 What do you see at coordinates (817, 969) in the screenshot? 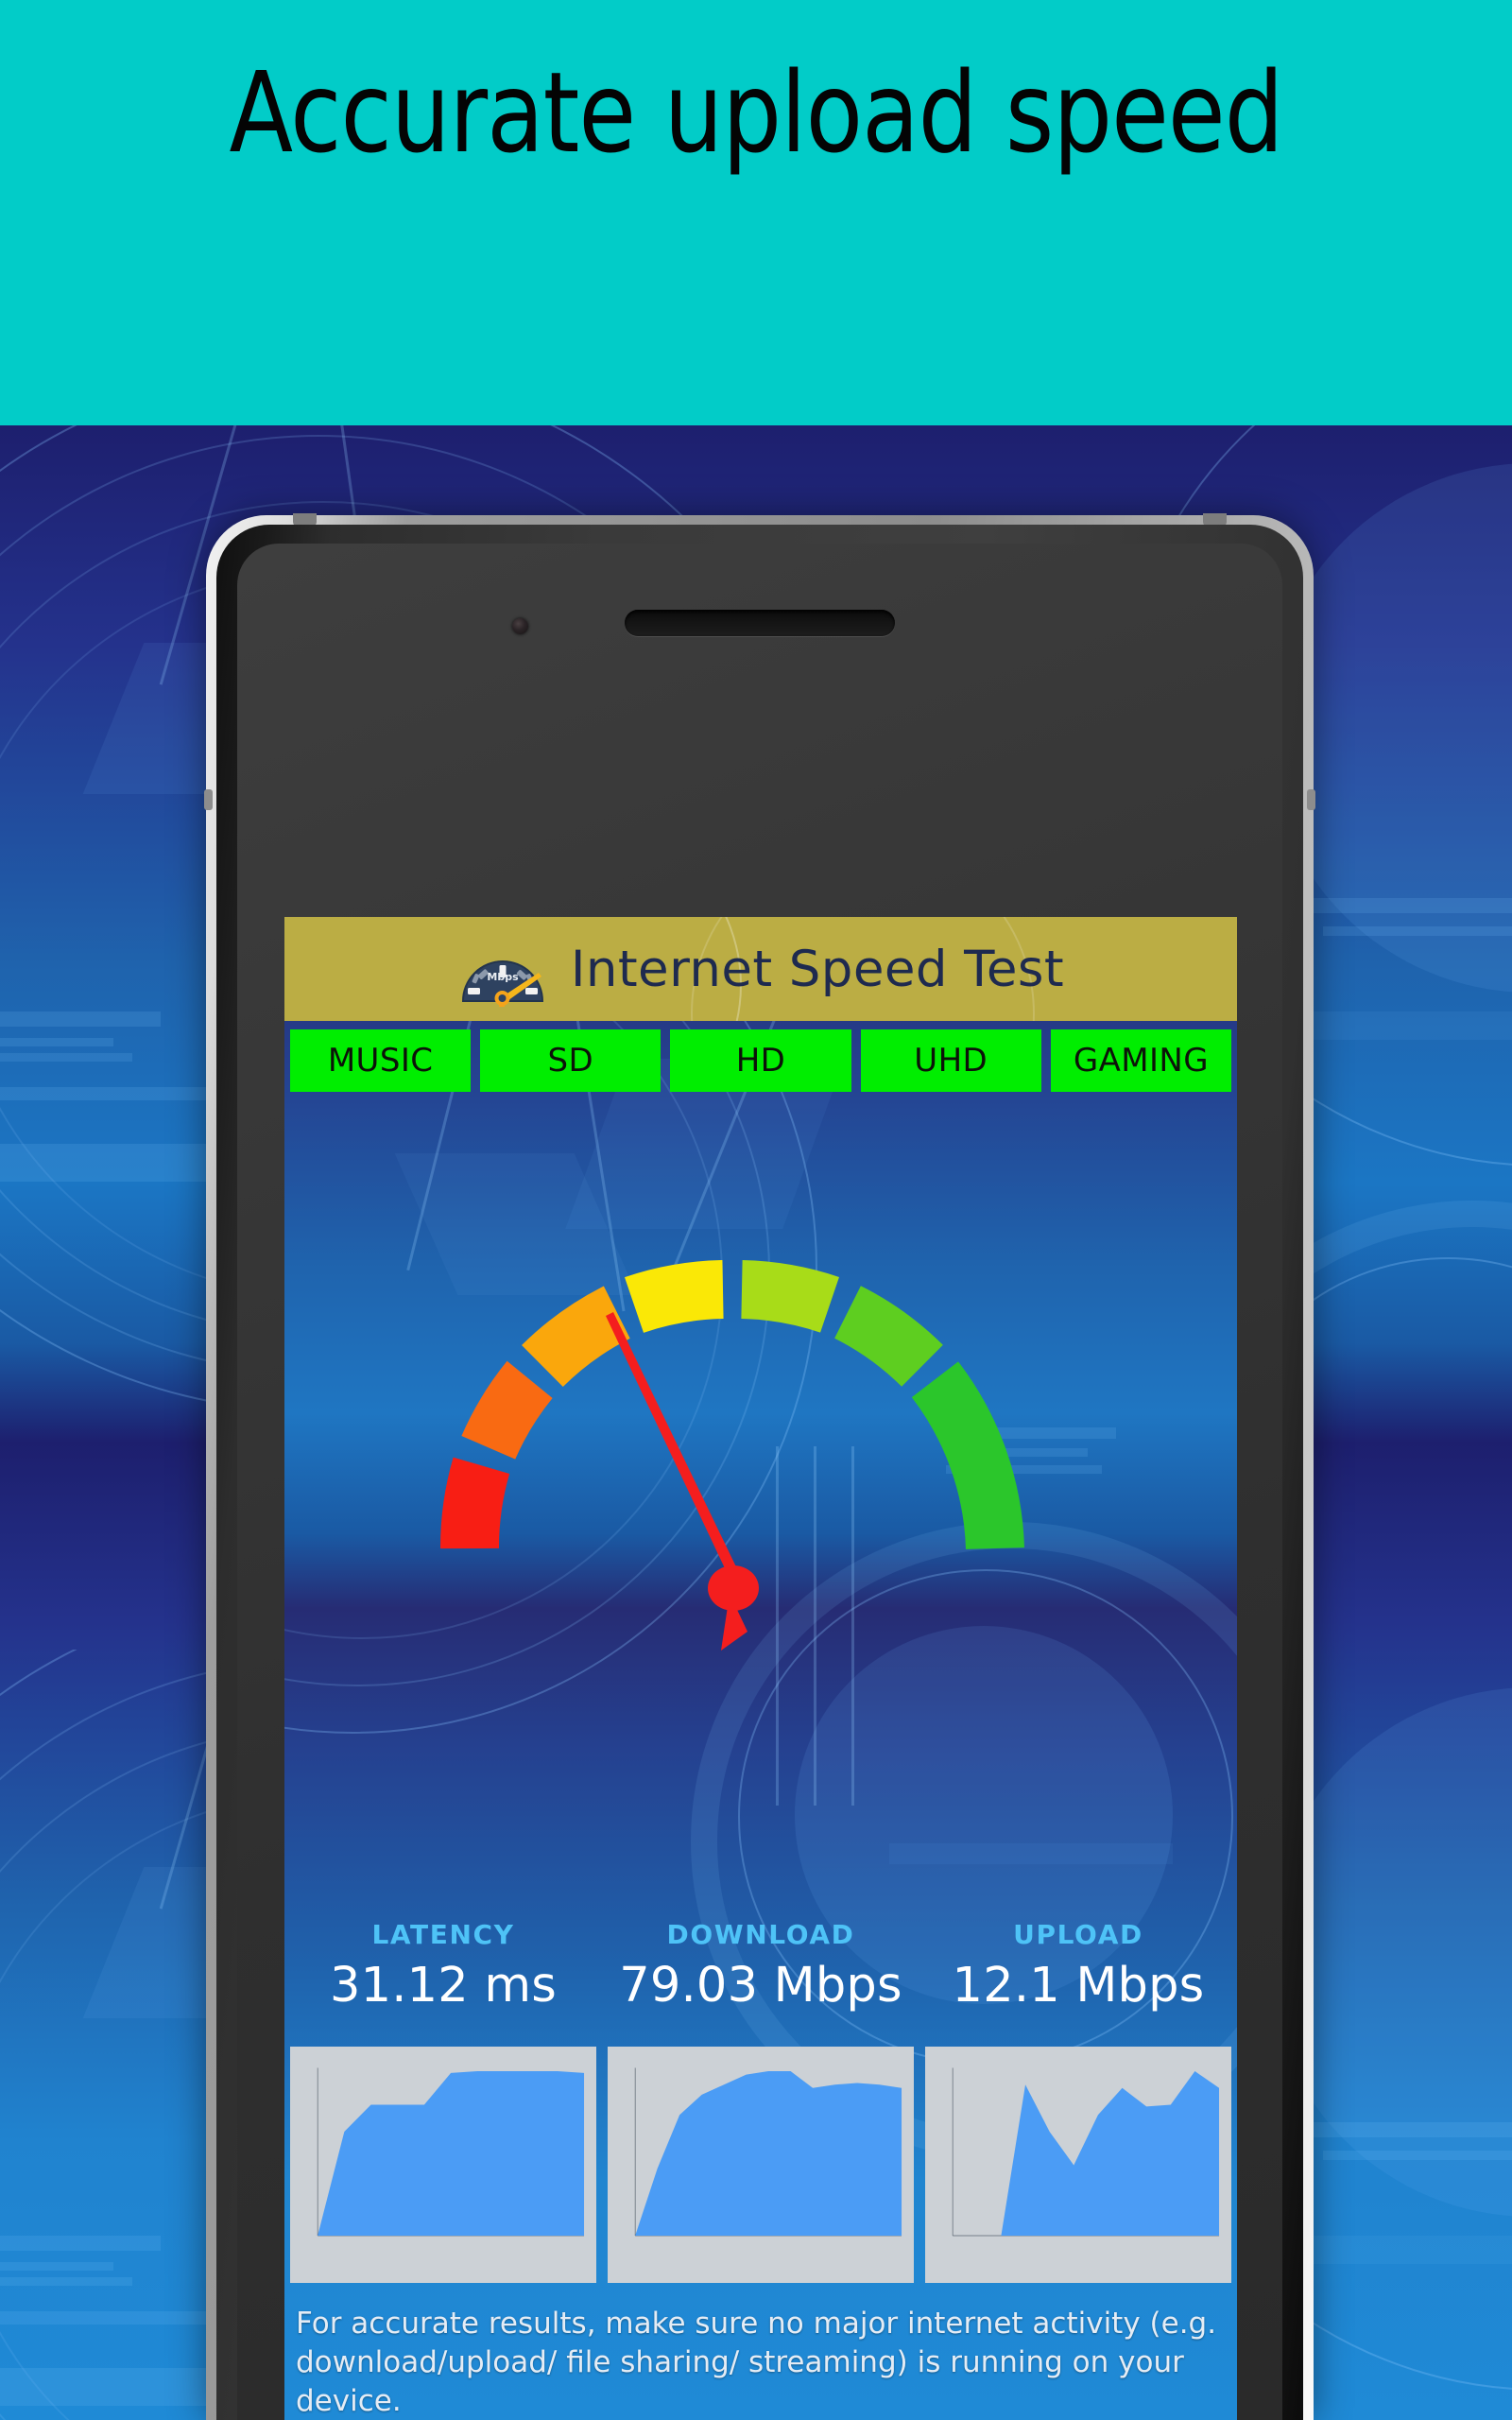
I see `app-title: Internet Speed Test` at bounding box center [817, 969].